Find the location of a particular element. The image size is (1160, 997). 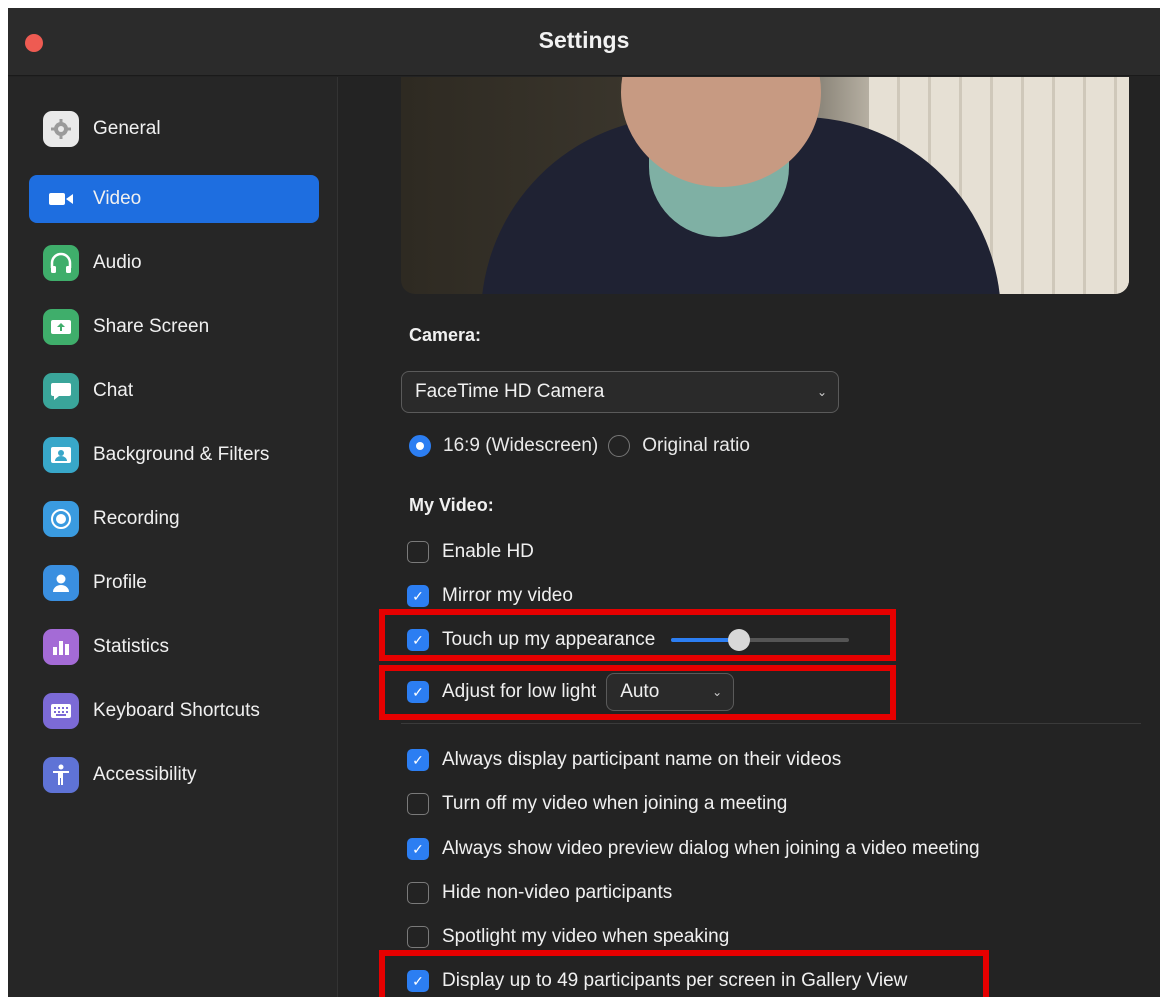

aspect-ratio-group: 16:9 (Widescreen) Original ratio is located at coordinates (579, 446).